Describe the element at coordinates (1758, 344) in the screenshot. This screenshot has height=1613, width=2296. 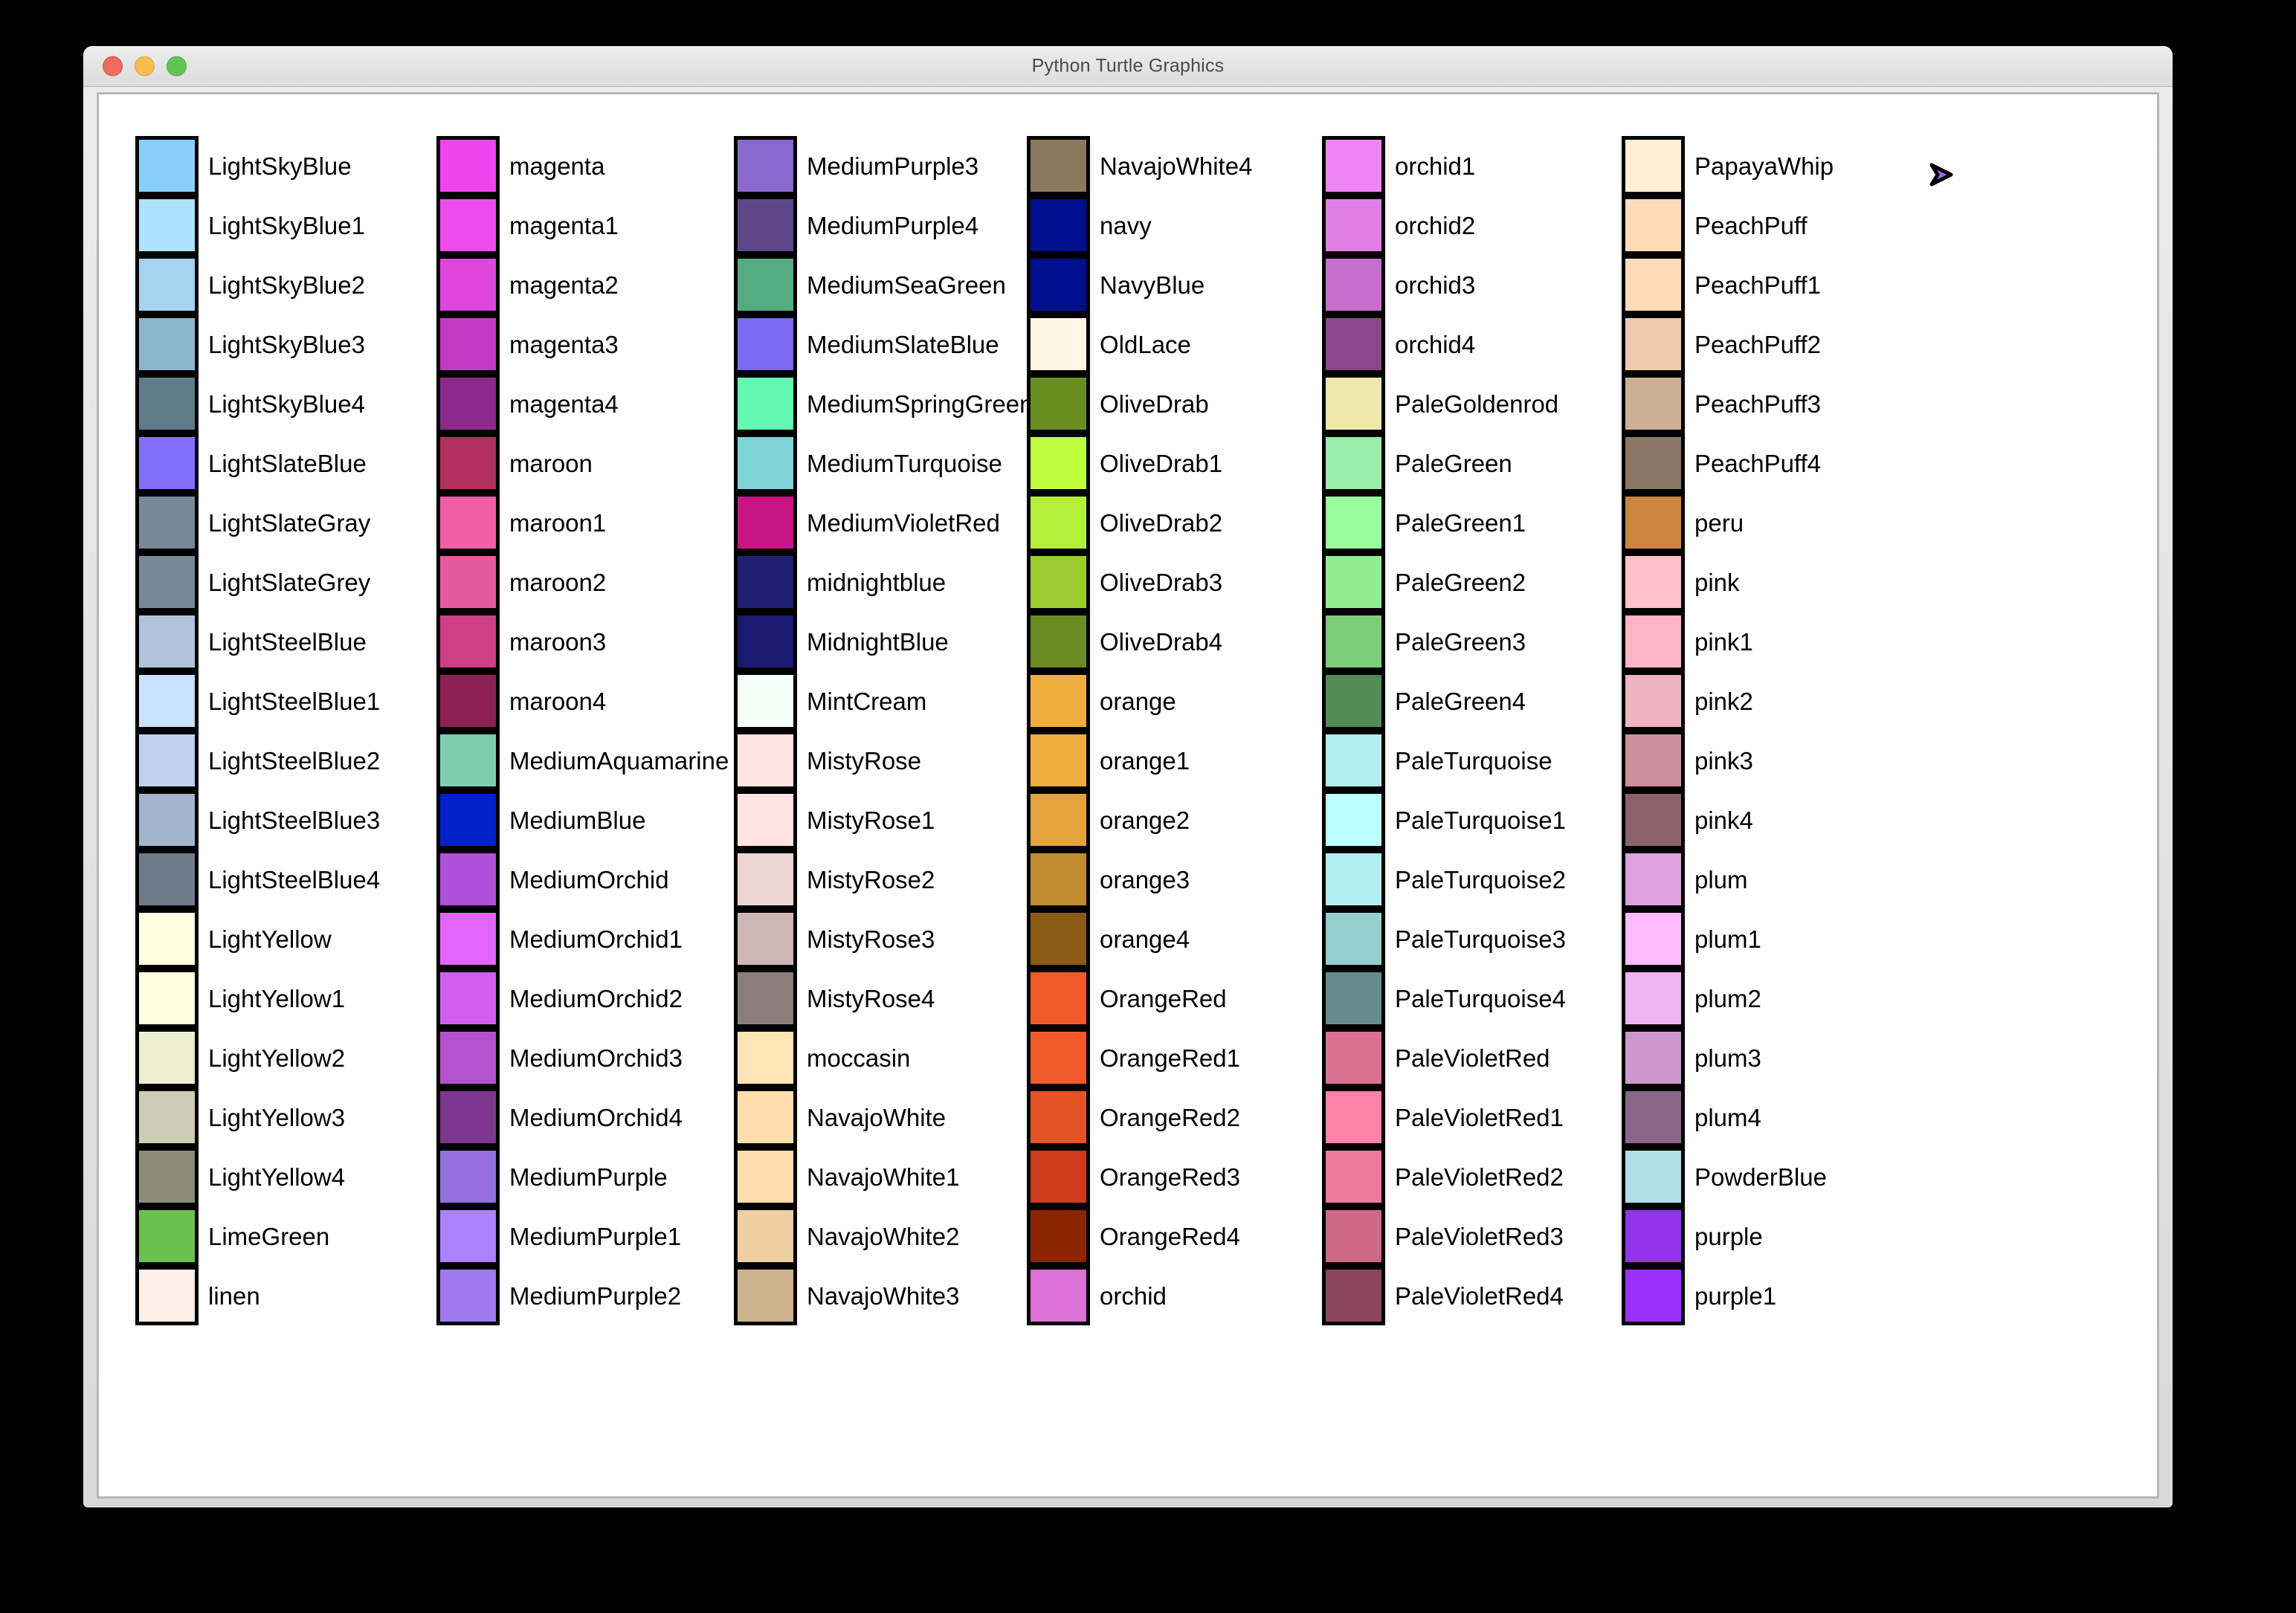
I see `color-name-label: PeachPuff2` at that location.